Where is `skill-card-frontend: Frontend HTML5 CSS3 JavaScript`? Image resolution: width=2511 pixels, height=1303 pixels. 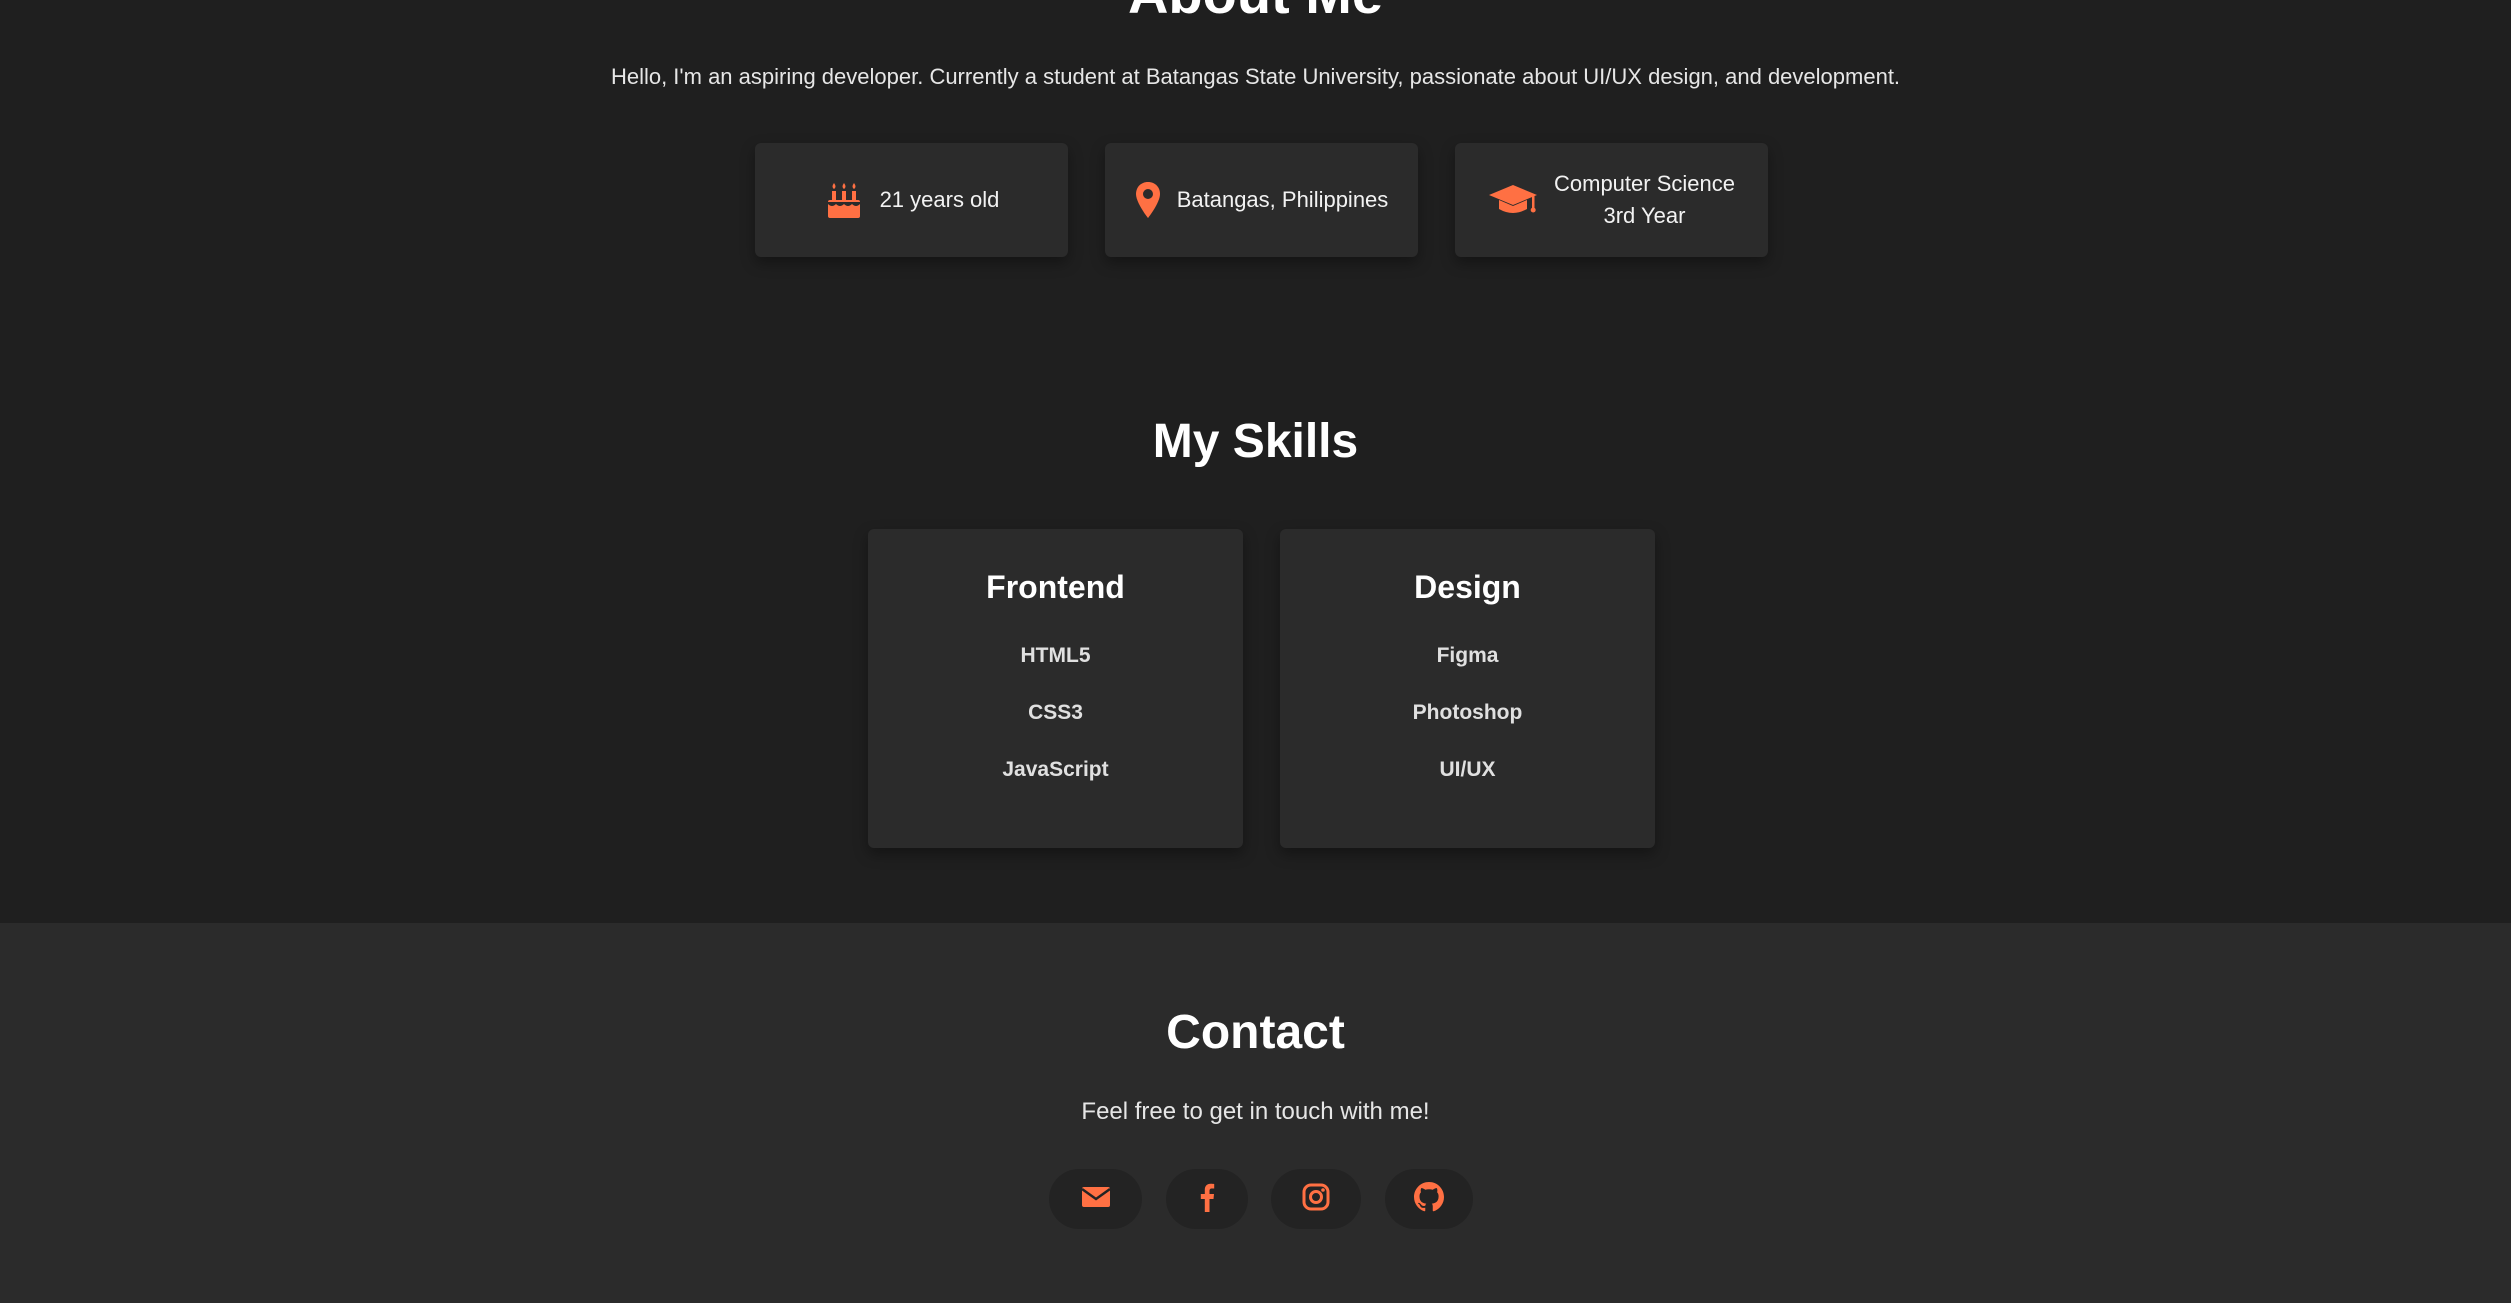 skill-card-frontend: Frontend HTML5 CSS3 JavaScript is located at coordinates (1055, 688).